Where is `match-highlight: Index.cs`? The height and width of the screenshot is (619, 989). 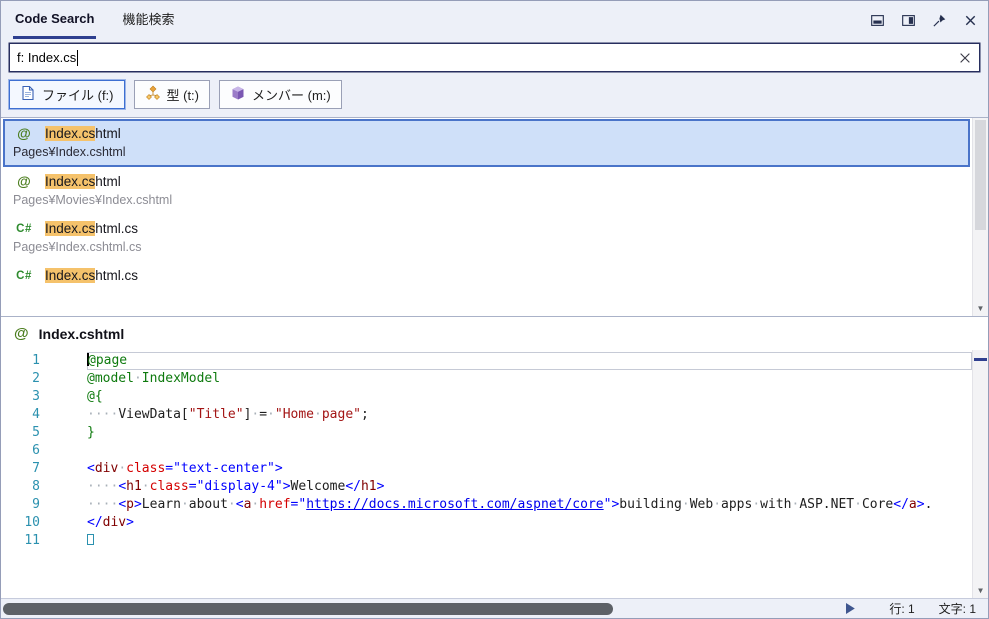 match-highlight: Index.cs is located at coordinates (70, 228).